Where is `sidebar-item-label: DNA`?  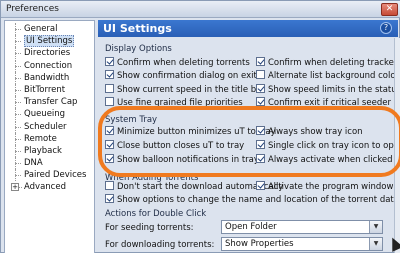
sidebar-item-label: DNA is located at coordinates (33, 163).